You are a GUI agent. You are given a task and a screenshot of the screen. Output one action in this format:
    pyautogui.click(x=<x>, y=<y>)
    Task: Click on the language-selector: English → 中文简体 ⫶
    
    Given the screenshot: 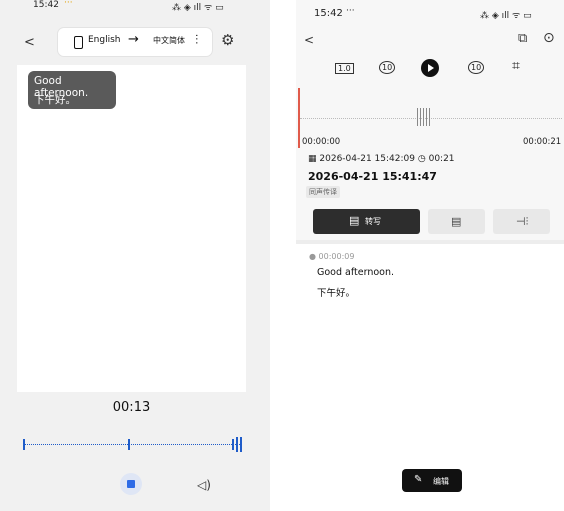 What is the action you would take?
    pyautogui.click(x=135, y=42)
    